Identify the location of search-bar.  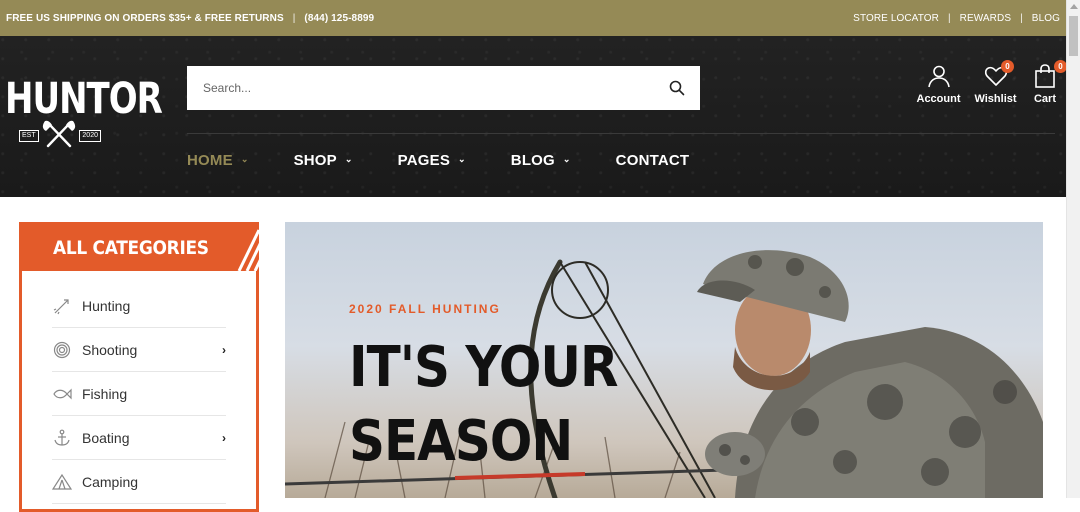
(443, 88).